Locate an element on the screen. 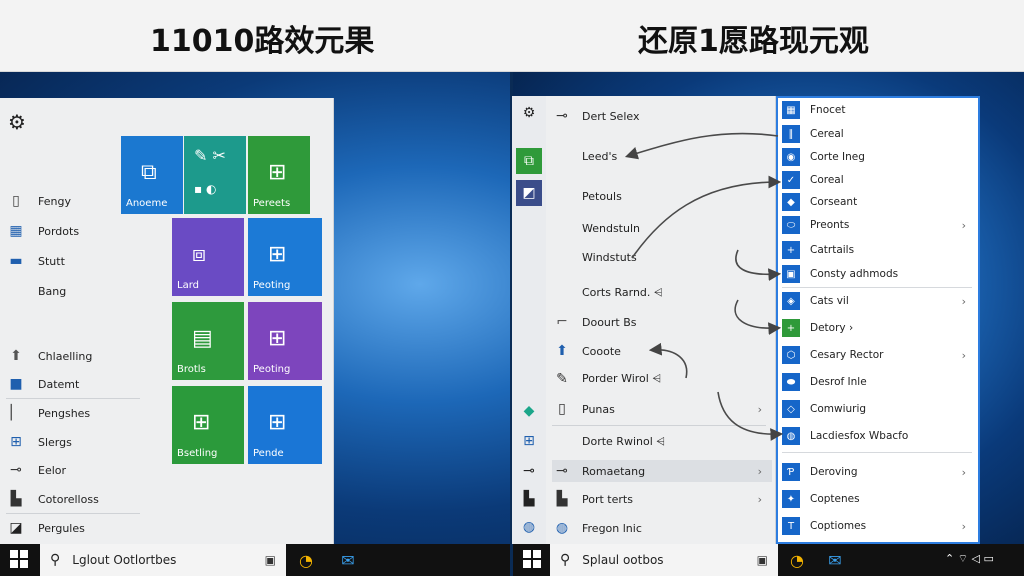 Image resolution: width=1024 pixels, height=576 pixels. right-menu-item-10: Dorte Rwinol ⩤ is located at coordinates (662, 442).